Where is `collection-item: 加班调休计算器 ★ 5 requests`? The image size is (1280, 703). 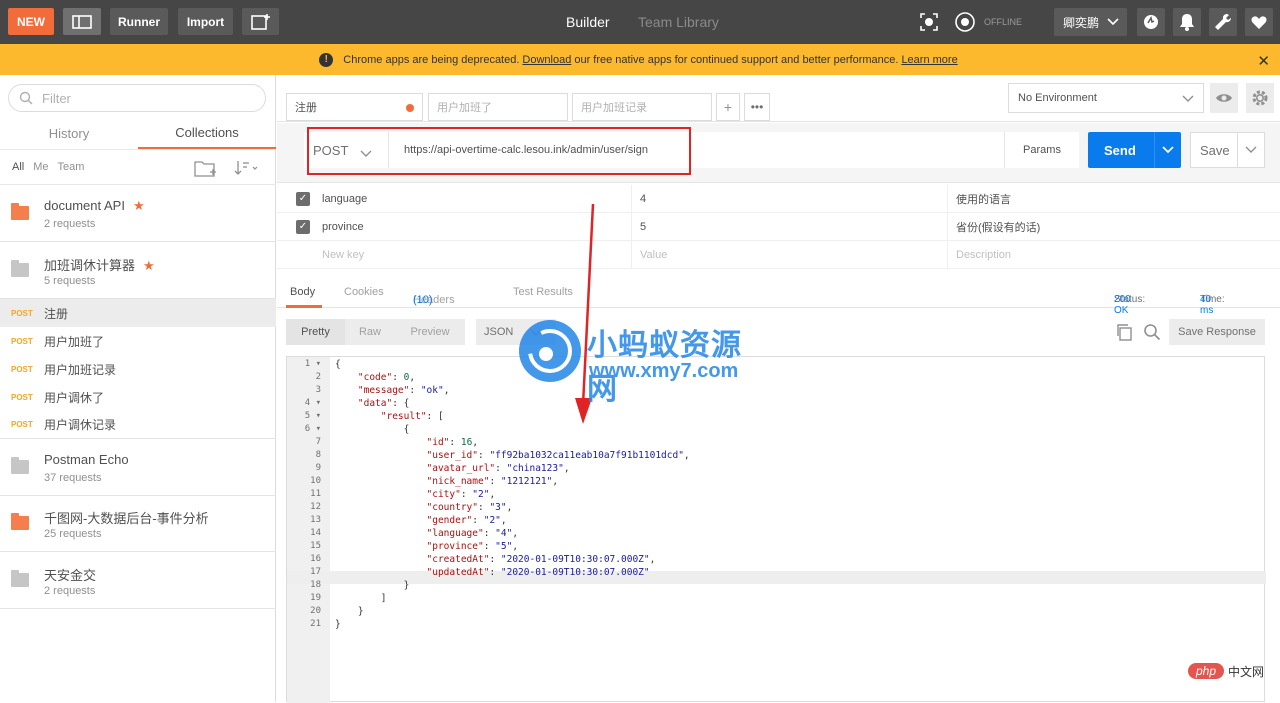 collection-item: 加班调休计算器 ★ 5 requests is located at coordinates (138, 271).